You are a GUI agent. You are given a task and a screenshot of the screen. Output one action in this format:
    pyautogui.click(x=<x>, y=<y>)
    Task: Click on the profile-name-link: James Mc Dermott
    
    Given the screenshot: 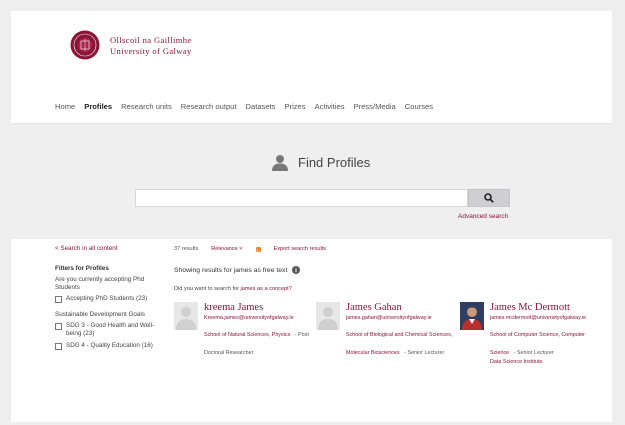 What is the action you would take?
    pyautogui.click(x=545, y=307)
    